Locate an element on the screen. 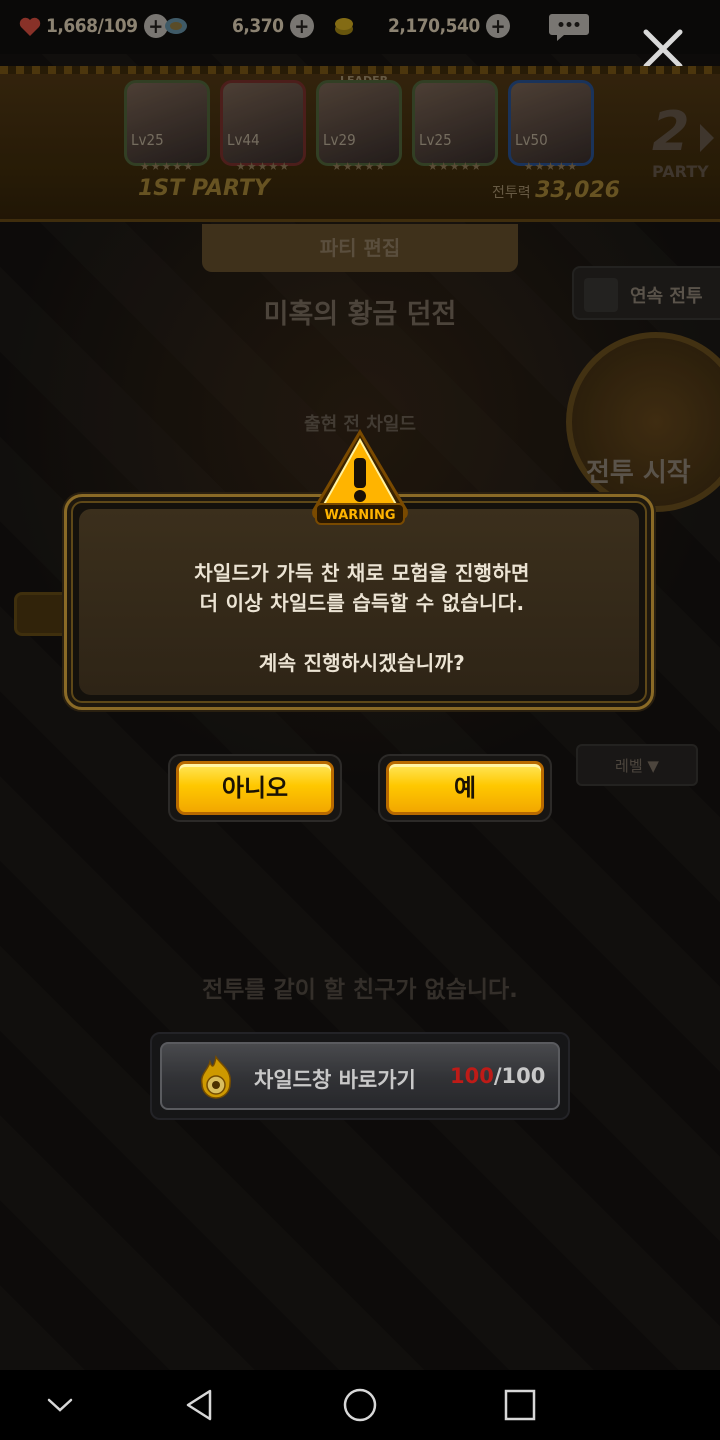 This screenshot has width=720, height=1440. no-button: 아니오 is located at coordinates (255, 788).